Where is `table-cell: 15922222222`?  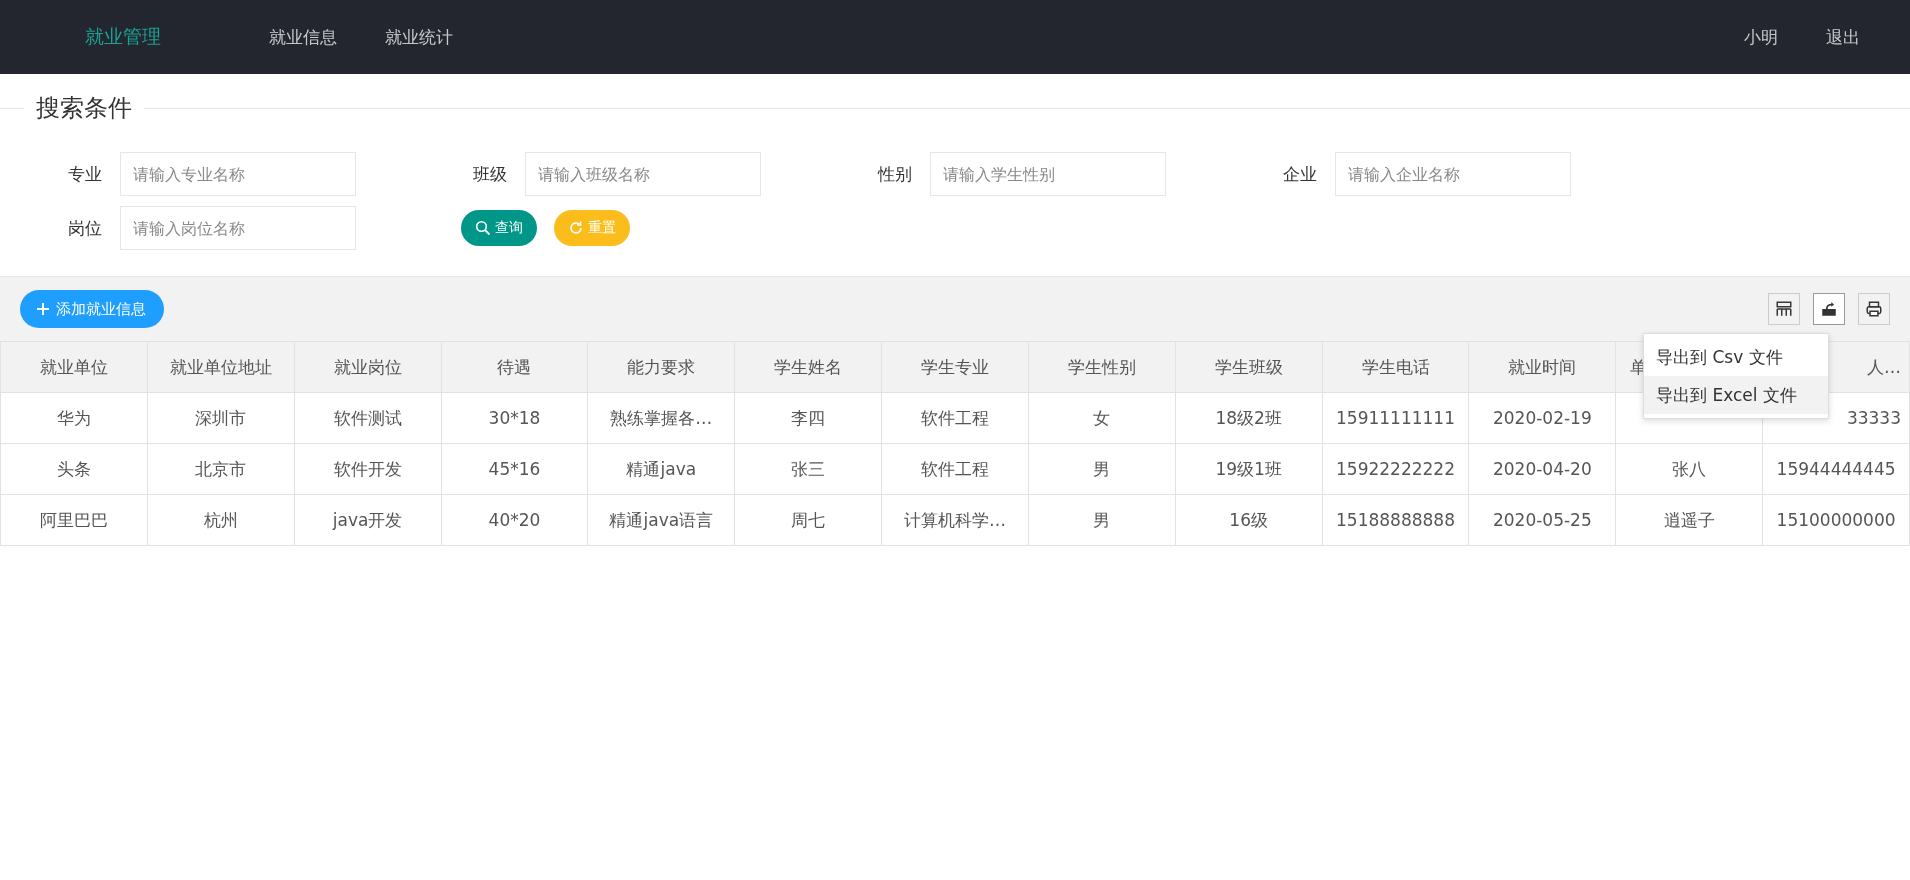
table-cell: 15922222222 is located at coordinates (1395, 469).